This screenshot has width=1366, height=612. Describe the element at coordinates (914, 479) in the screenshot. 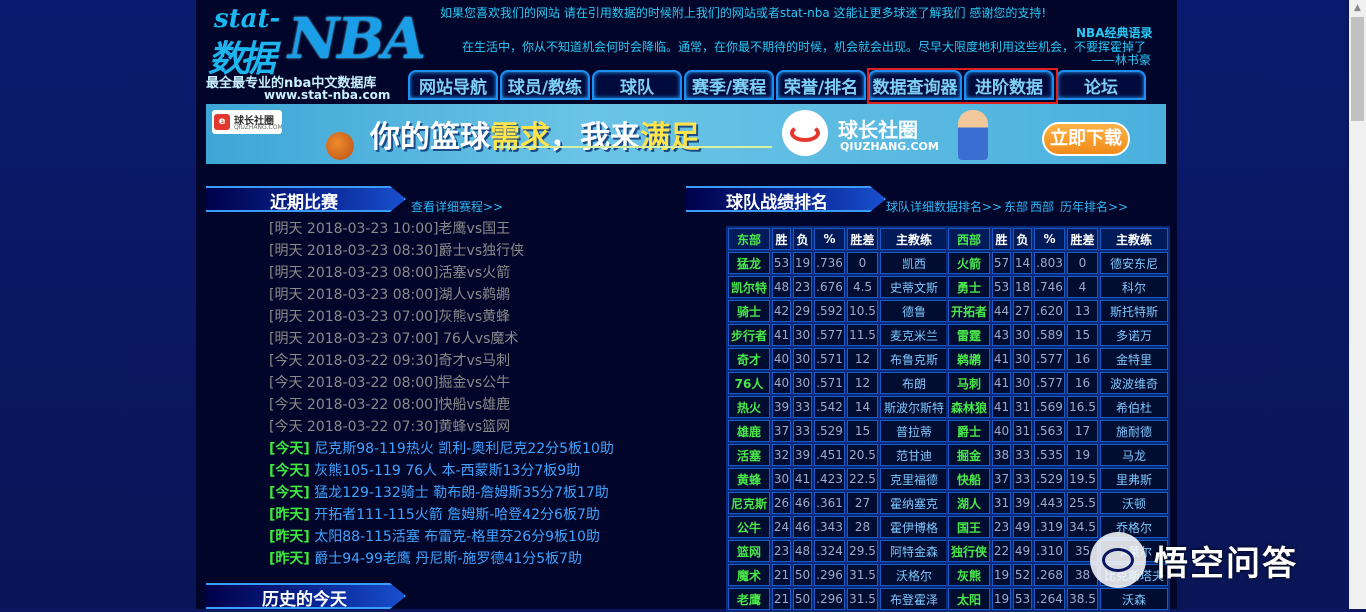

I see `coach-name-link: 克里福德` at that location.